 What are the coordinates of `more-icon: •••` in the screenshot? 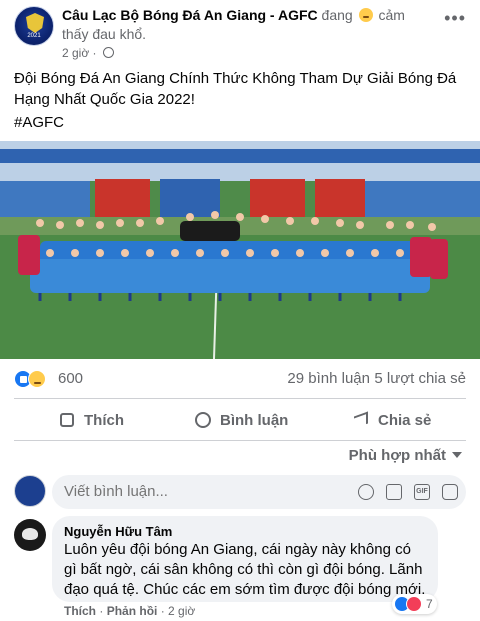 It's located at (455, 18).